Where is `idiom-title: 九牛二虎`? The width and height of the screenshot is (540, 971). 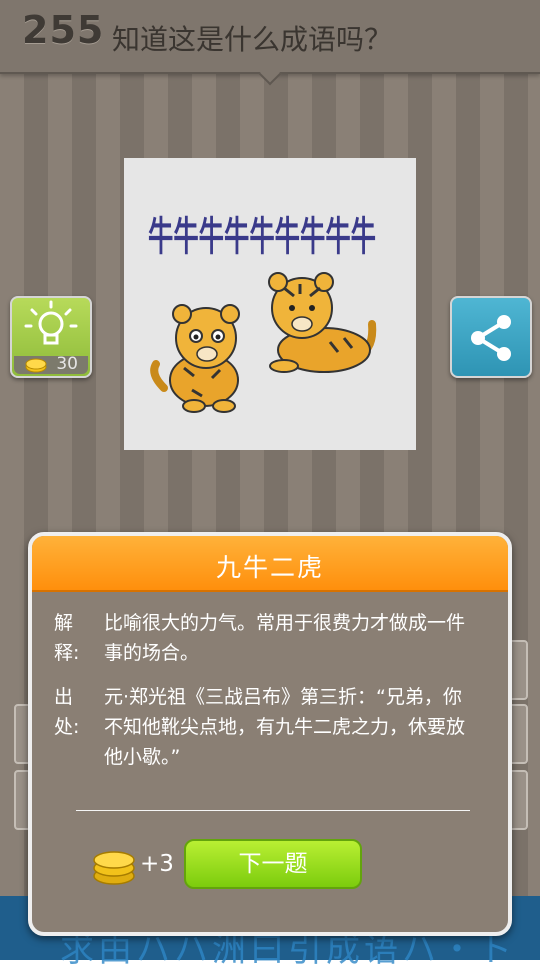 idiom-title: 九牛二虎 is located at coordinates (269, 567).